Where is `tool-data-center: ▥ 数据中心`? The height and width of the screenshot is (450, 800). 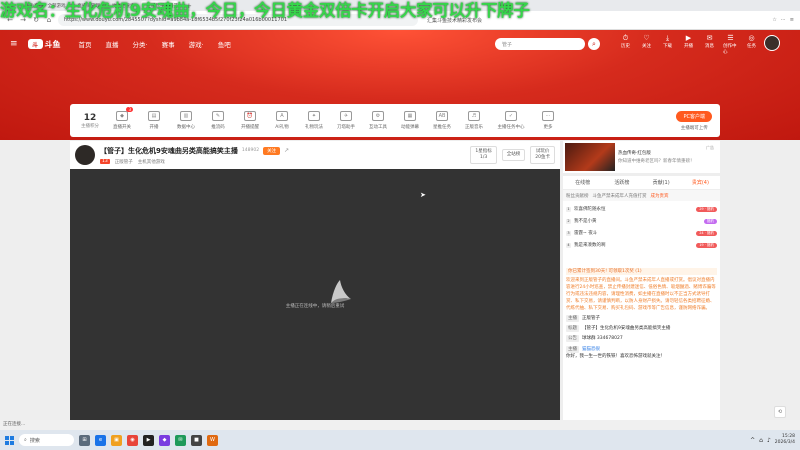
tool-data-center: ▥ 数据中心 is located at coordinates (186, 120).